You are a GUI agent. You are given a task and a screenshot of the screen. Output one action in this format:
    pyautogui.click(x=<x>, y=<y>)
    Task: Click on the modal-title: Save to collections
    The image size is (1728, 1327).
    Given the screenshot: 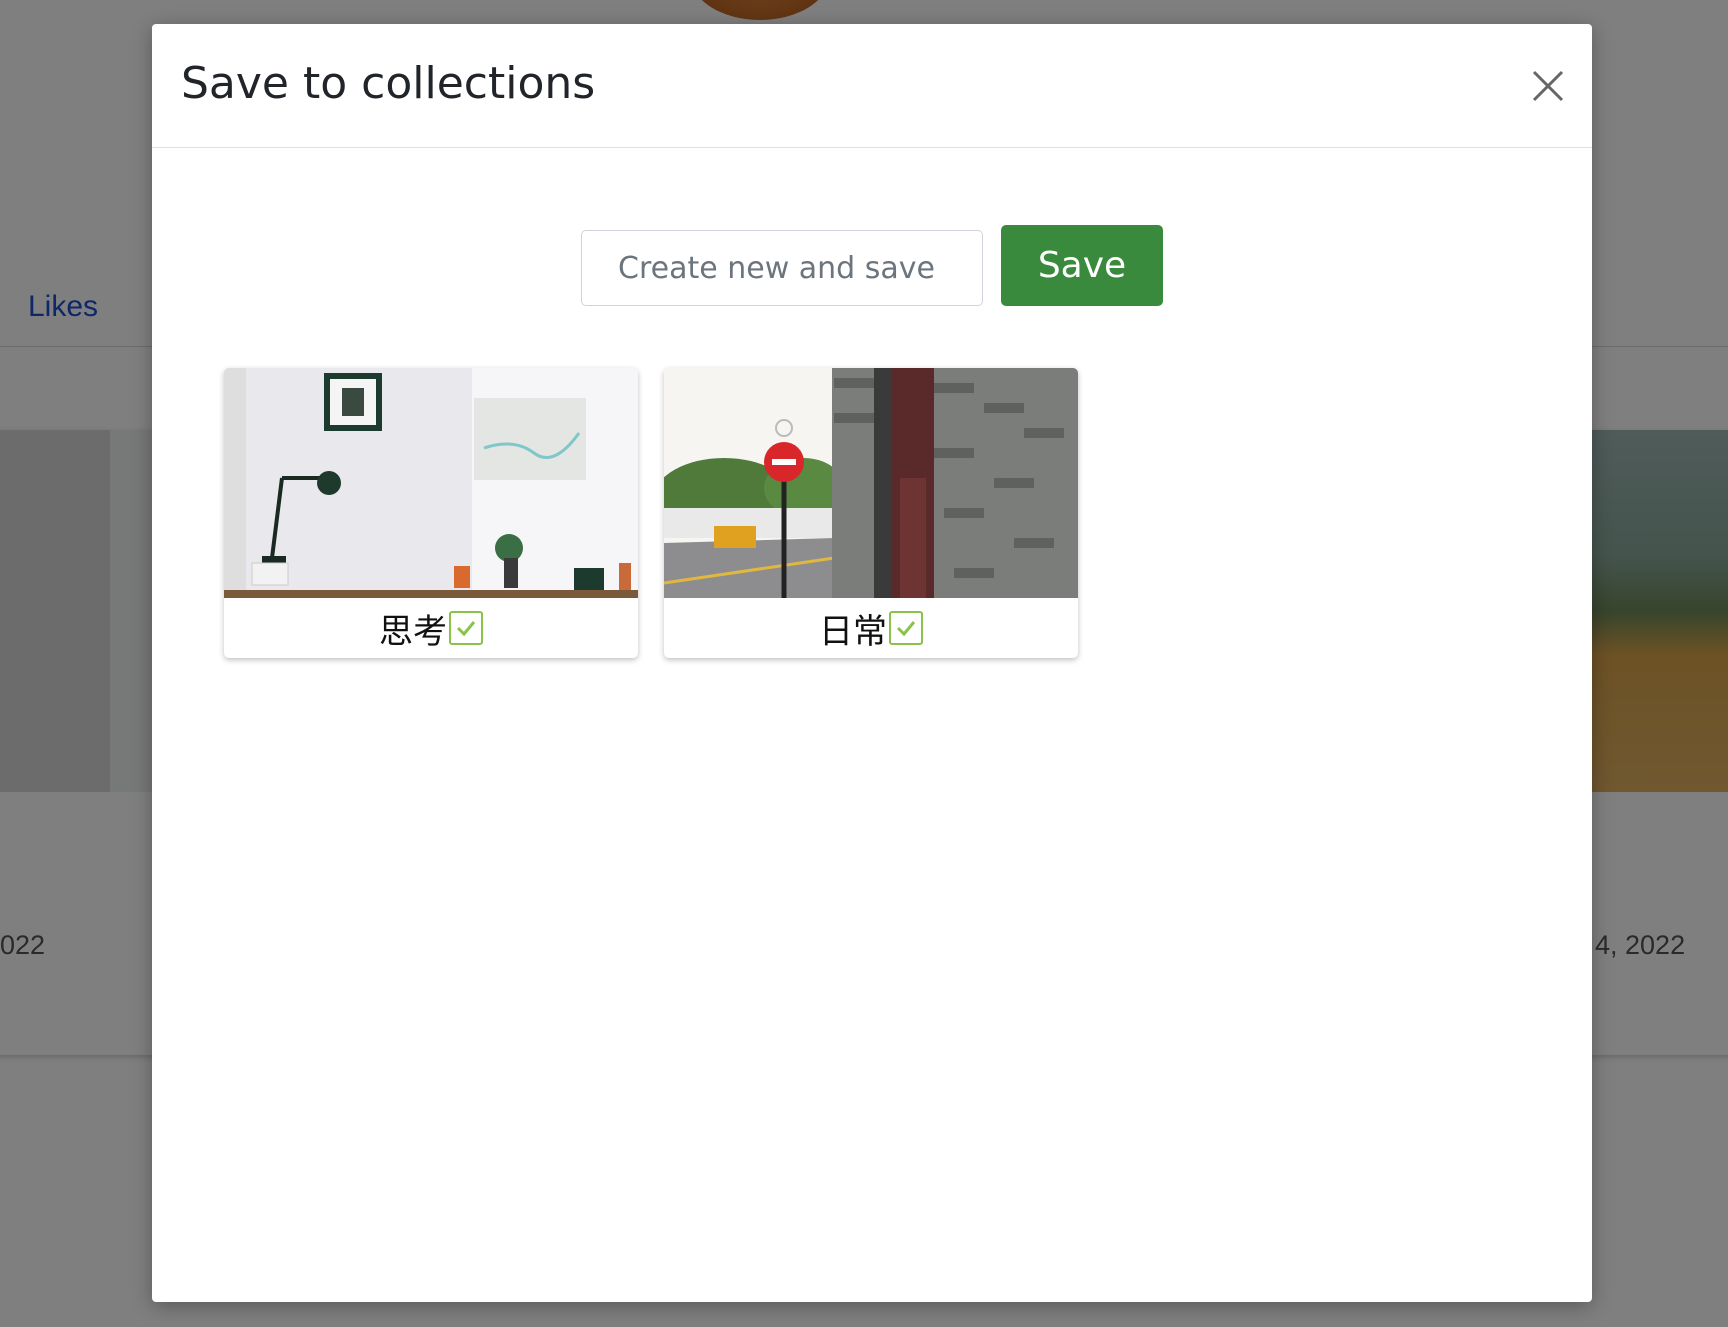 What is the action you would take?
    pyautogui.click(x=388, y=83)
    